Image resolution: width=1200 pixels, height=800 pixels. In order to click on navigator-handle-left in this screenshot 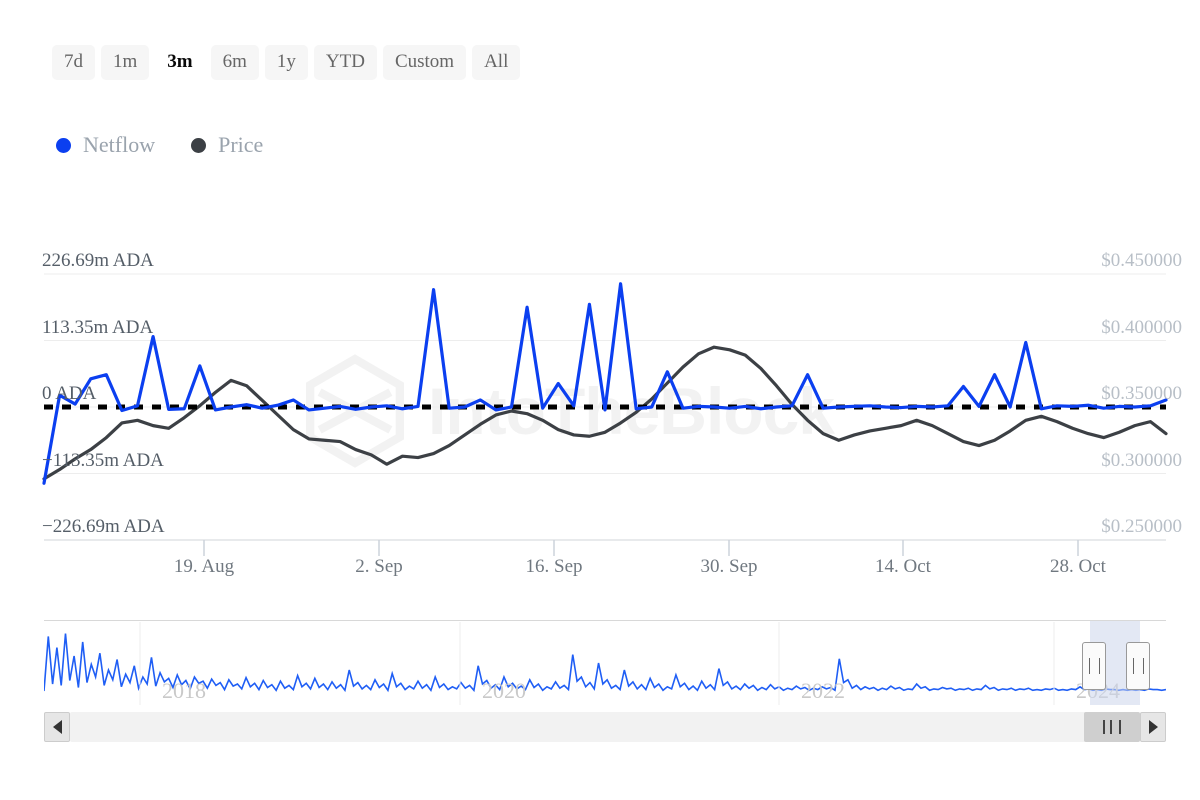, I will do `click(1094, 666)`.